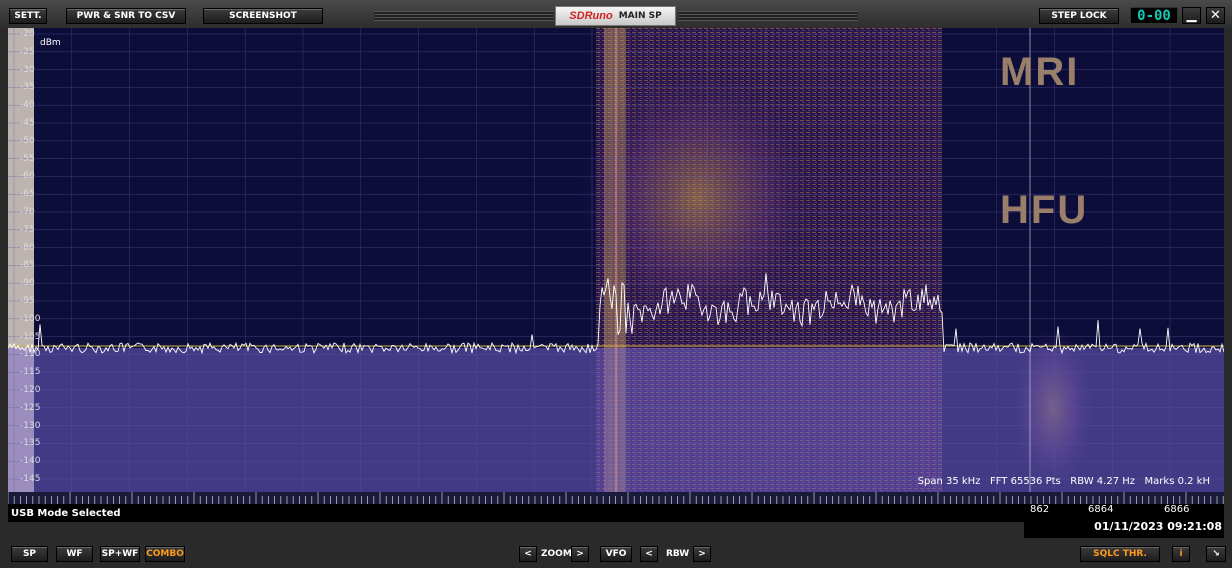  I want to click on settings-button: SETT., so click(28, 16).